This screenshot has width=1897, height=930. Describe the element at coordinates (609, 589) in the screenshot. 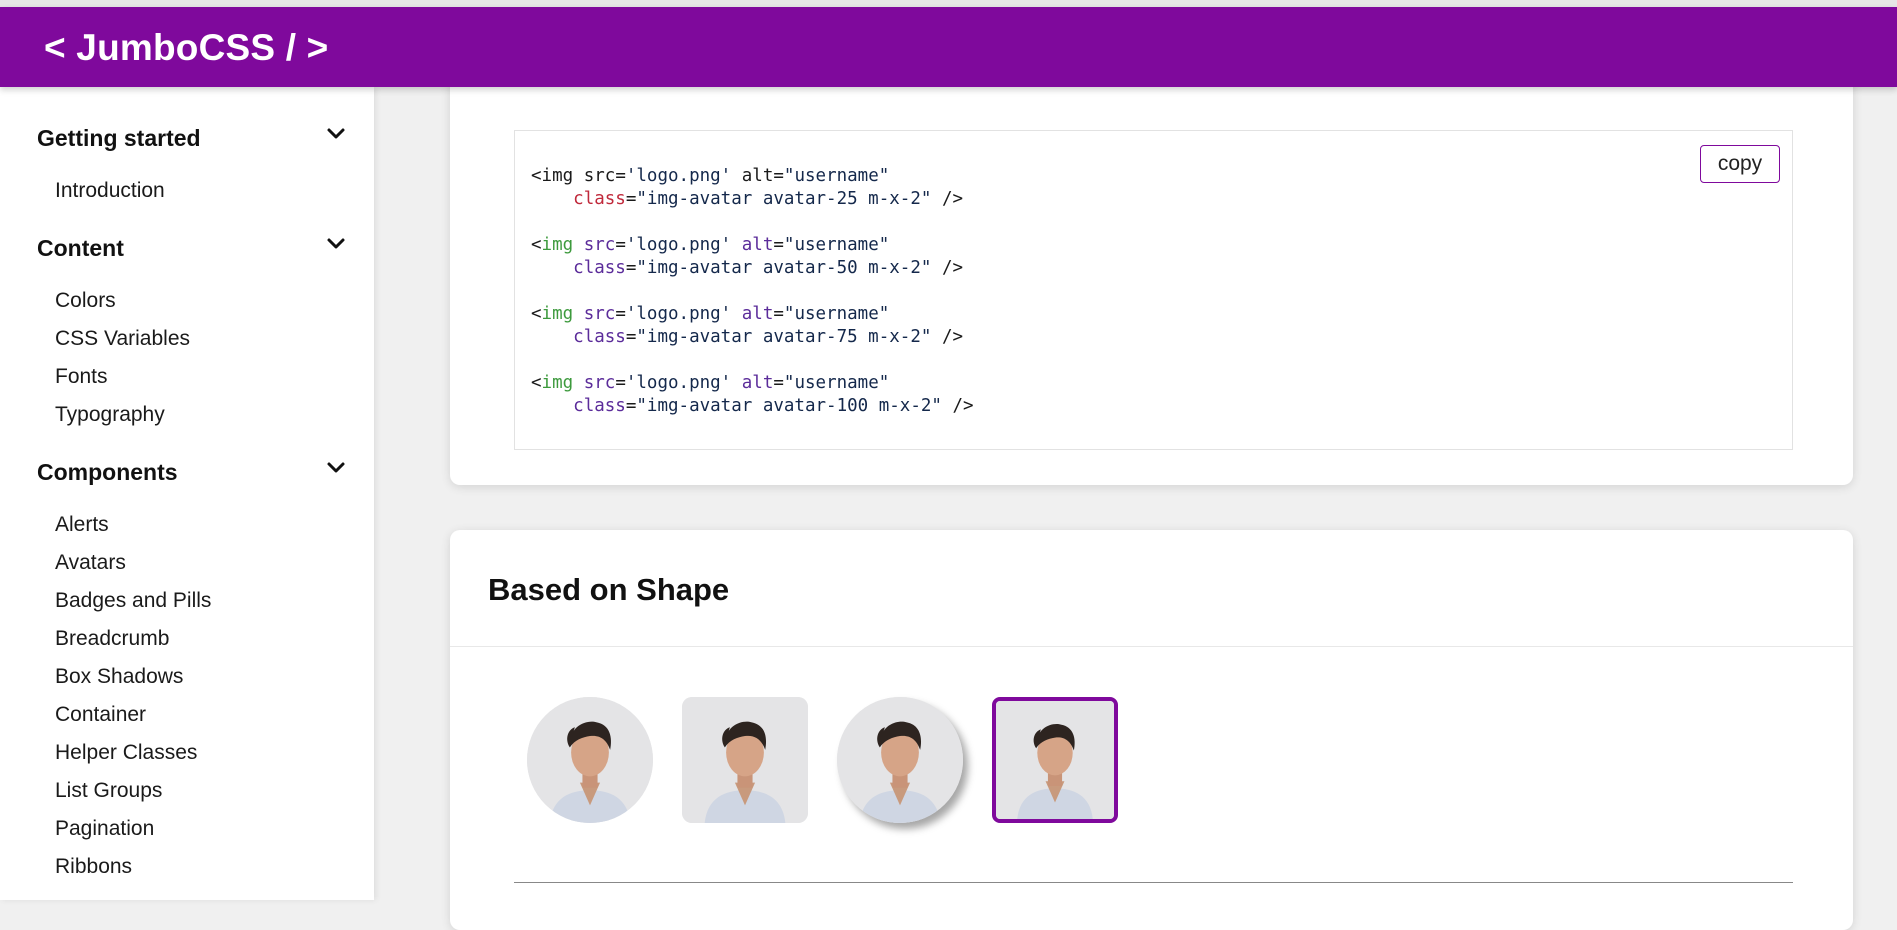

I see `section-title: Based on Shape` at that location.